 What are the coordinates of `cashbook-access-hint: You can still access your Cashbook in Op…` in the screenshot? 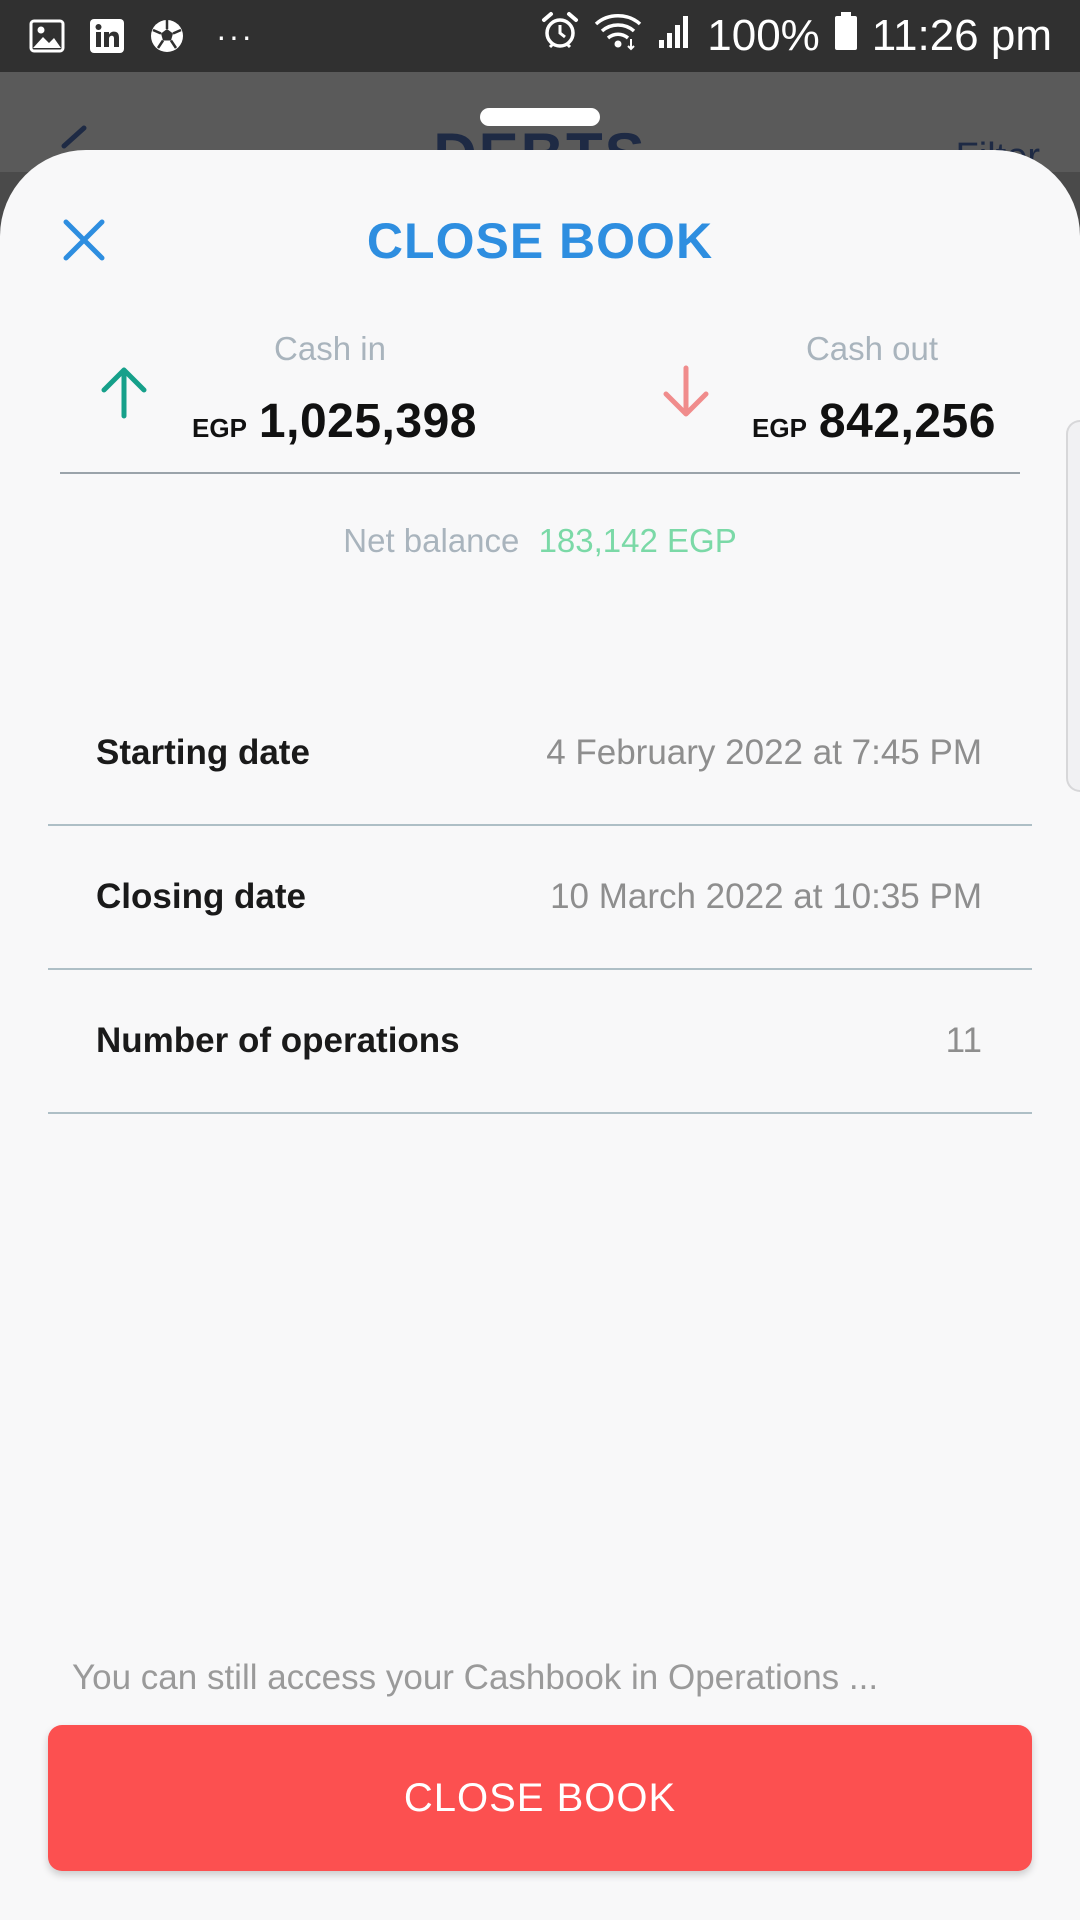 It's located at (475, 1677).